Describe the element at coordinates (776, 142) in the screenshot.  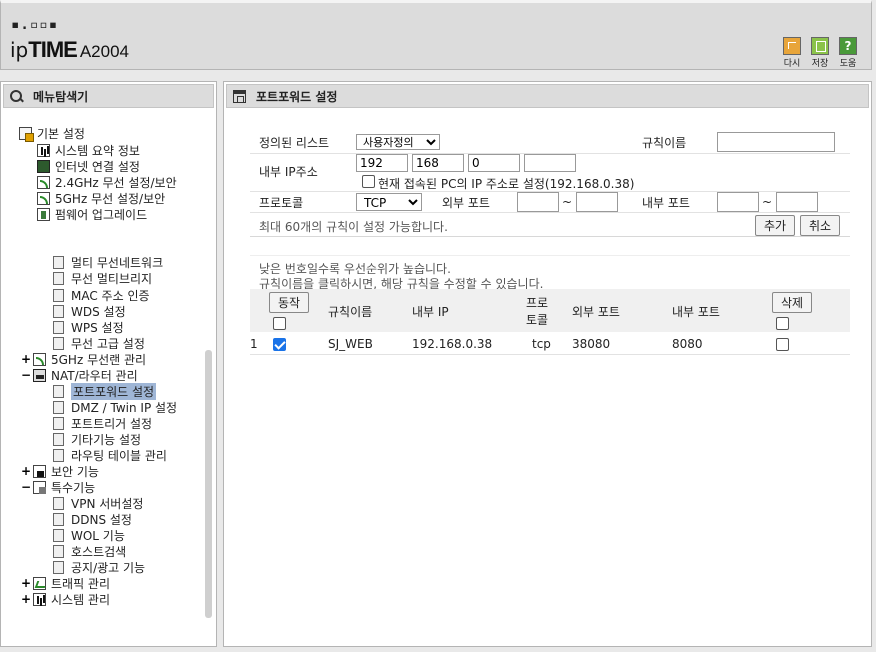
I see `rule-name-input` at that location.